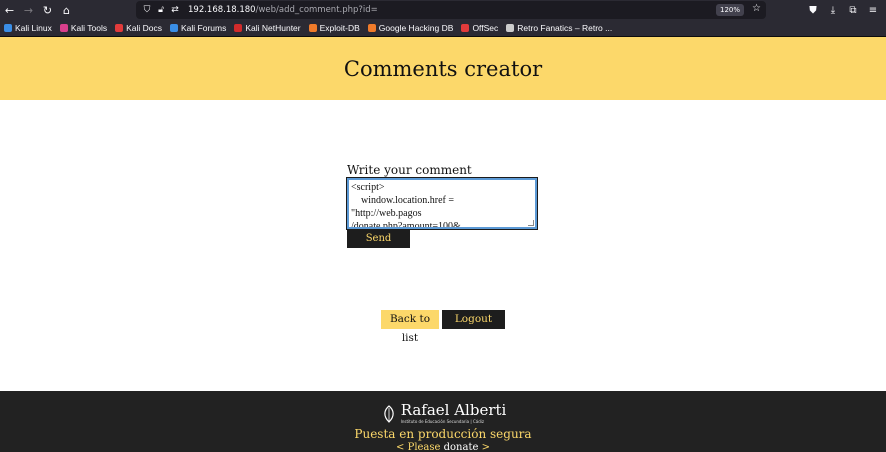 The image size is (886, 452). I want to click on url-text: 192.168.18.180/web/add_comment.php?id=, so click(283, 10).